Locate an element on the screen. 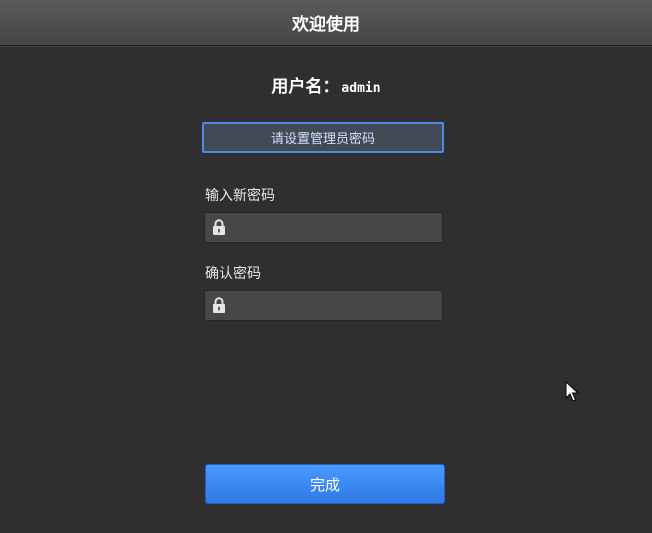 The height and width of the screenshot is (533, 652). confirm-password-label: 确认密码 is located at coordinates (233, 274).